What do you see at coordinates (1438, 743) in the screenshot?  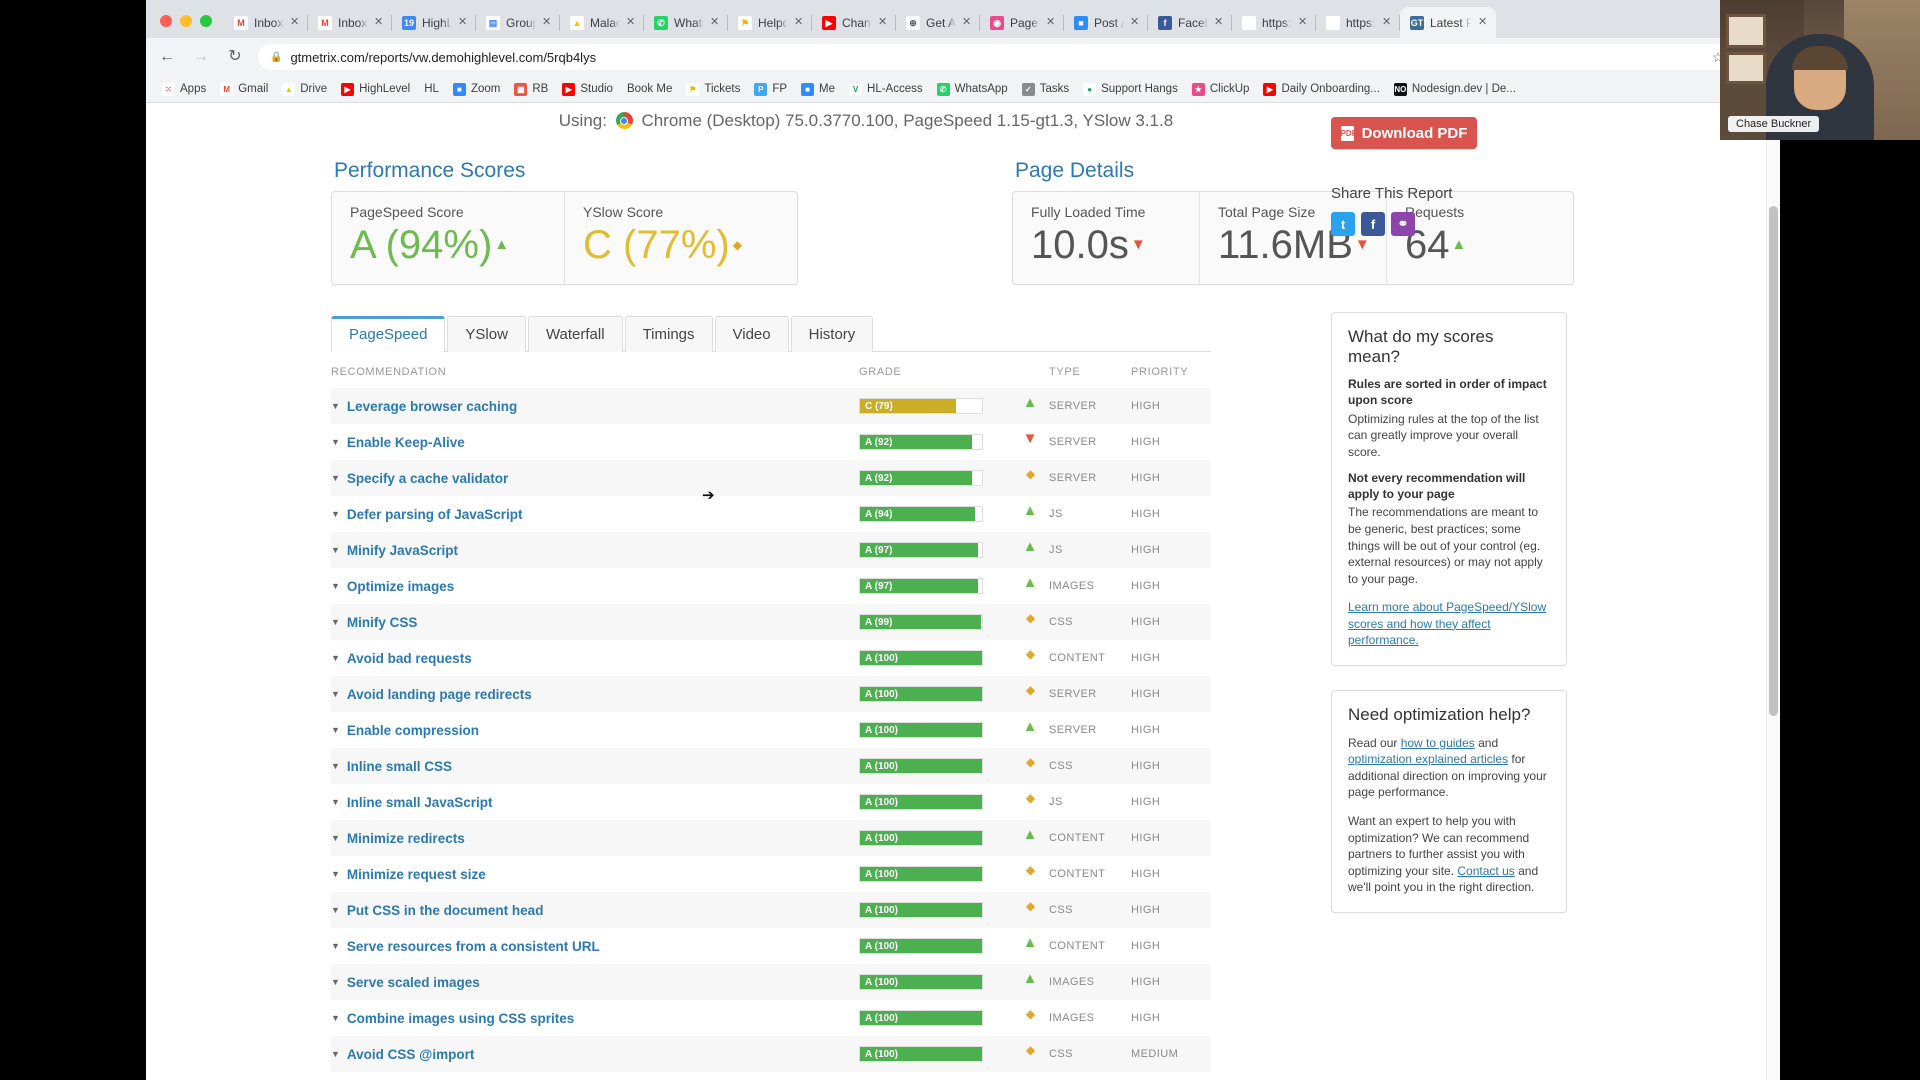 I see `how-to-guides-link: how to guides` at bounding box center [1438, 743].